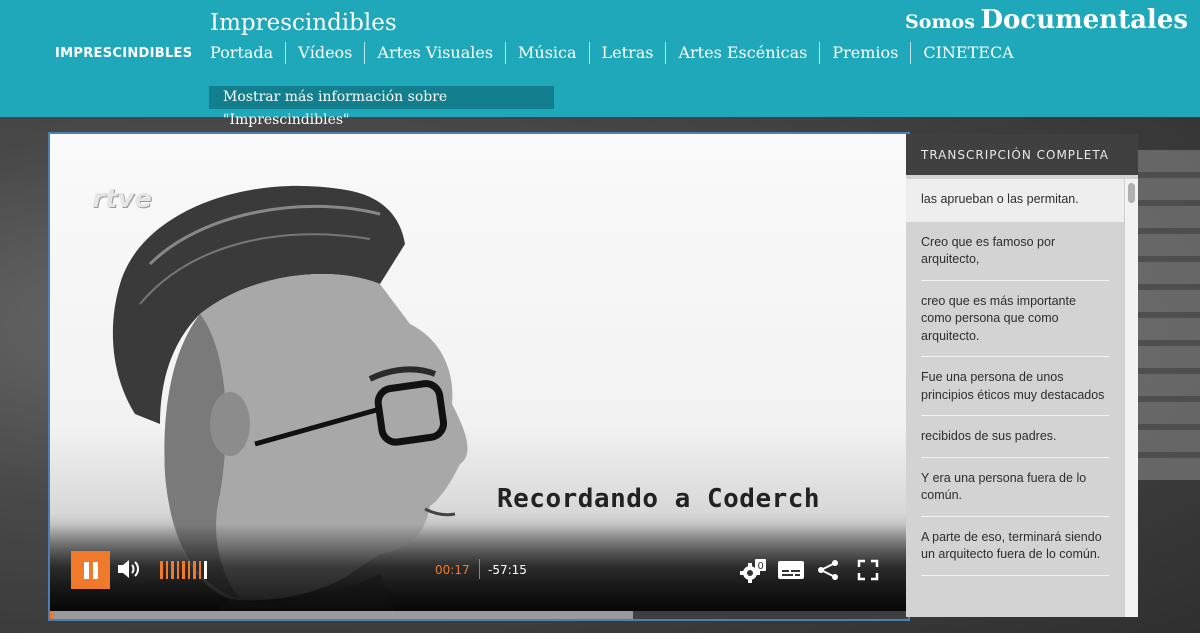 The image size is (1200, 633). Describe the element at coordinates (967, 53) in the screenshot. I see `nav-item-cineteca: CINETECA` at that location.